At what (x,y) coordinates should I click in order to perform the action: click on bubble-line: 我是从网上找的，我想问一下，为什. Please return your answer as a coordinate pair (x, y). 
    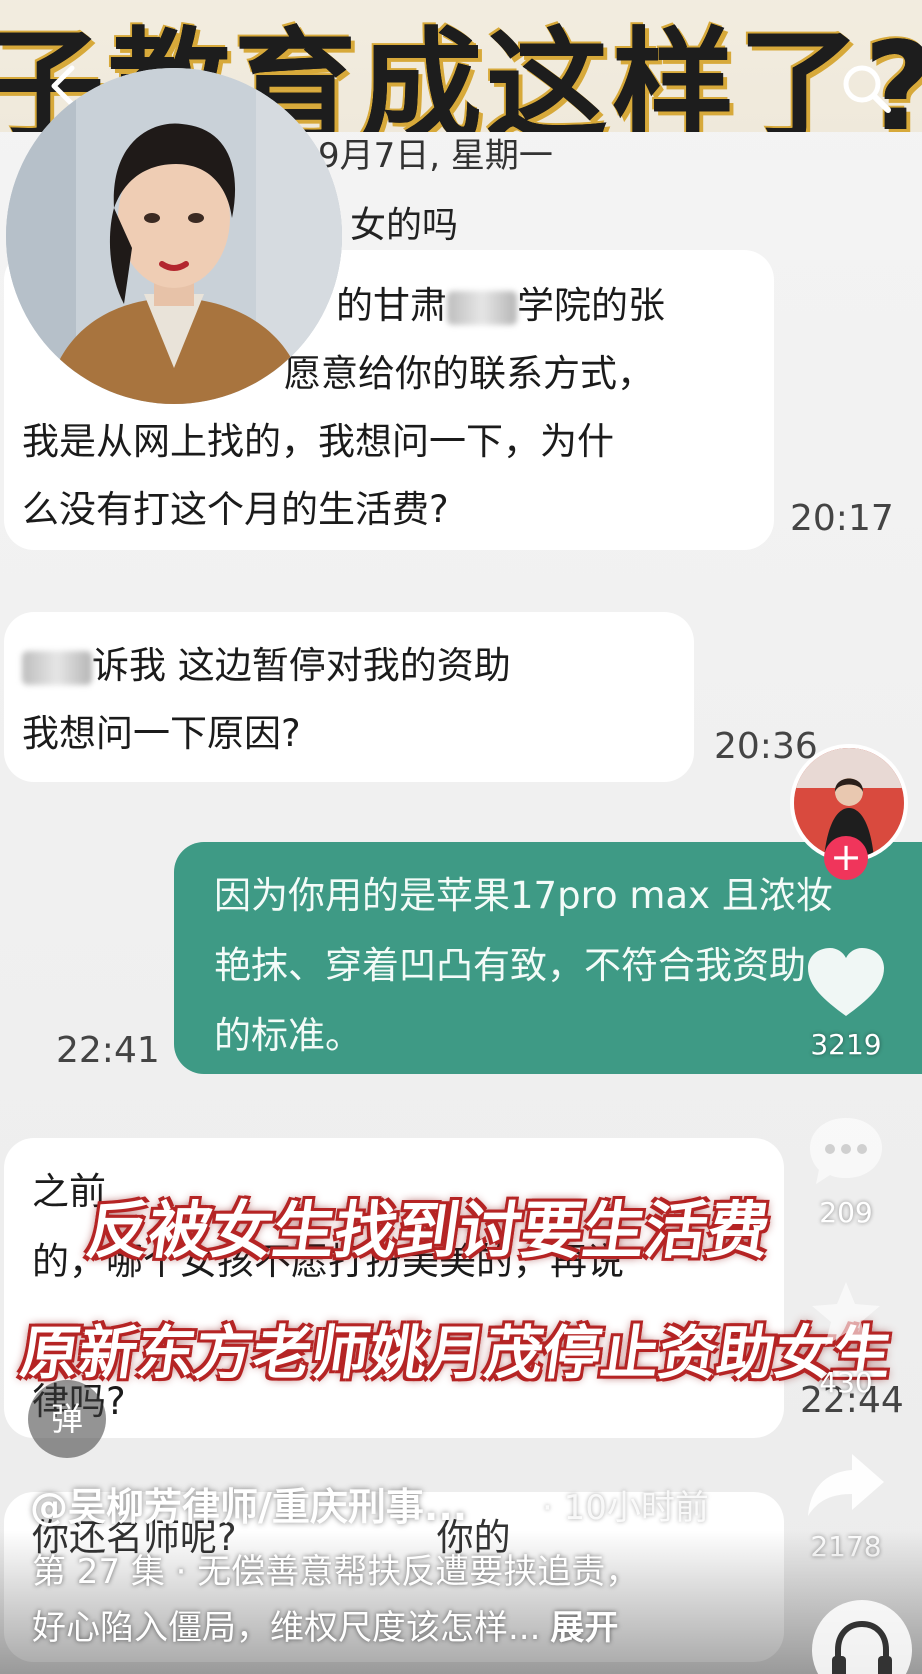
    Looking at the image, I should click on (318, 441).